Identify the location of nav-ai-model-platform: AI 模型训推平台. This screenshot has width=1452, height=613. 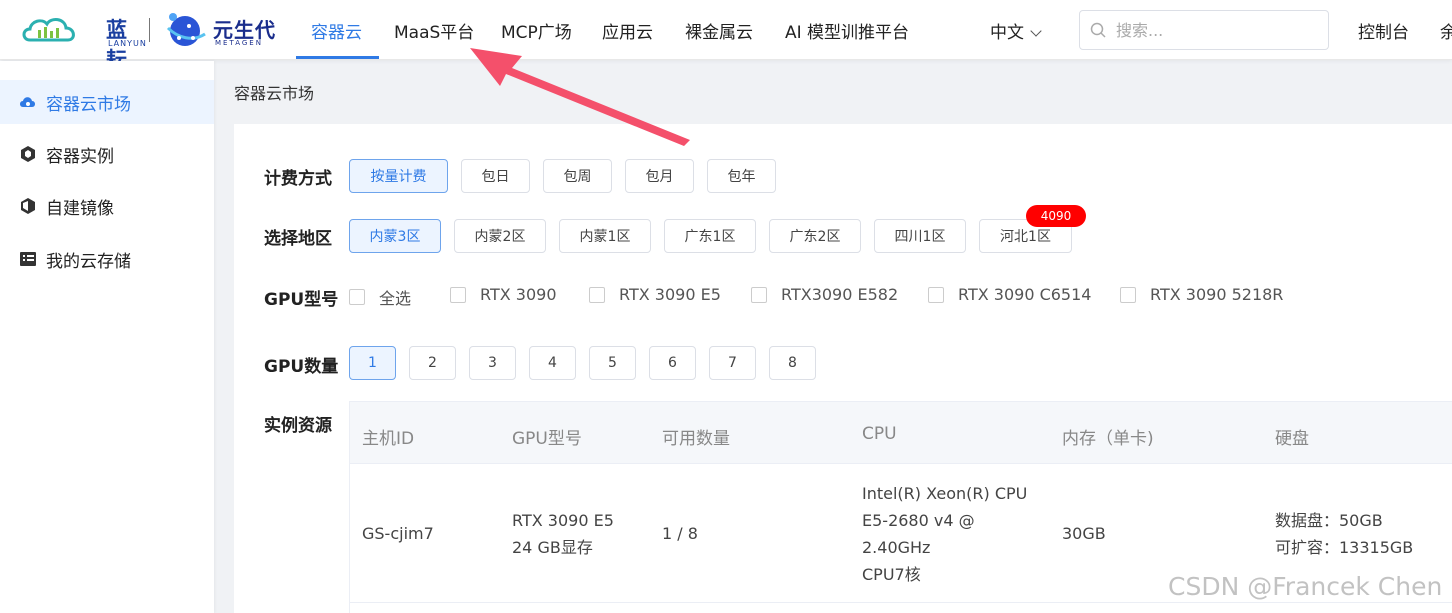
(847, 30).